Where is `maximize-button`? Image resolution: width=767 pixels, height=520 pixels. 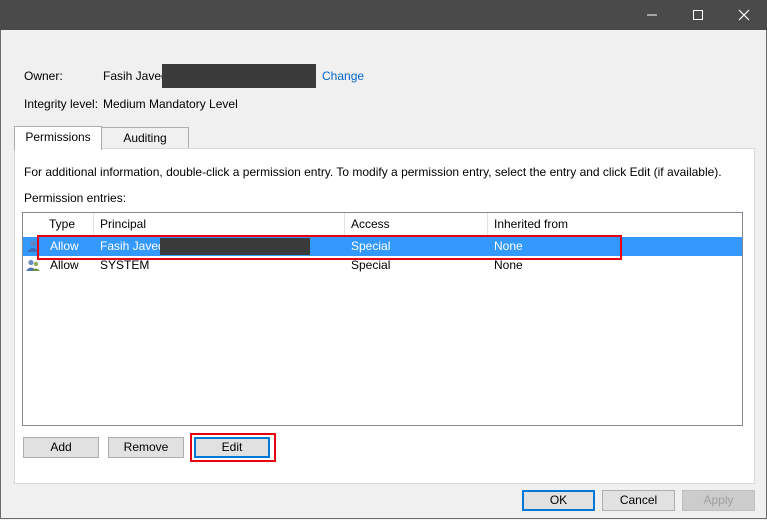
maximize-button is located at coordinates (698, 15).